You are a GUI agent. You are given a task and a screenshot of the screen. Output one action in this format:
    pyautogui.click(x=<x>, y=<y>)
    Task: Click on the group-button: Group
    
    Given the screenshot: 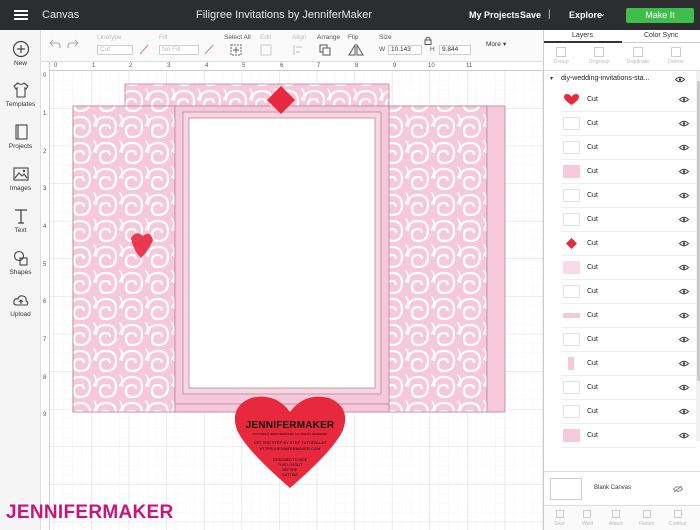 What is the action you would take?
    pyautogui.click(x=561, y=62)
    